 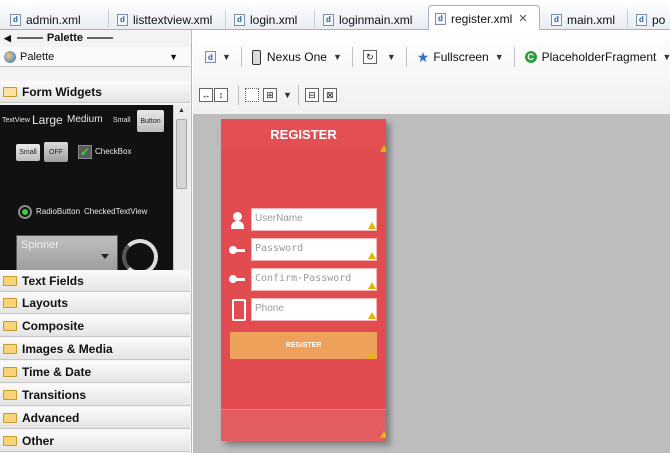 I want to click on tab-main-xml: d main.xml, so click(x=585, y=19).